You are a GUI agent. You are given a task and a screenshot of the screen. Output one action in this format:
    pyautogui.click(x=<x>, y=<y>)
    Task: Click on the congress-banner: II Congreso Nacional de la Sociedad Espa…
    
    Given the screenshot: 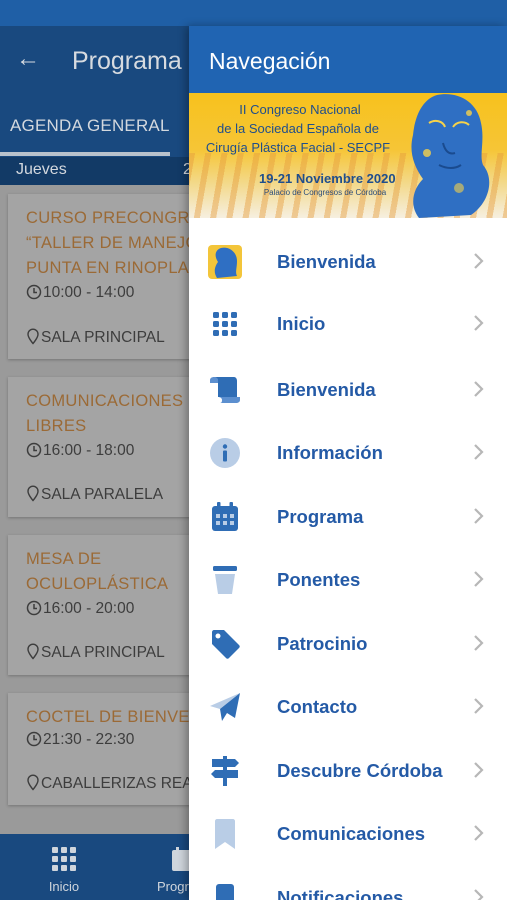 What is the action you would take?
    pyautogui.click(x=348, y=155)
    